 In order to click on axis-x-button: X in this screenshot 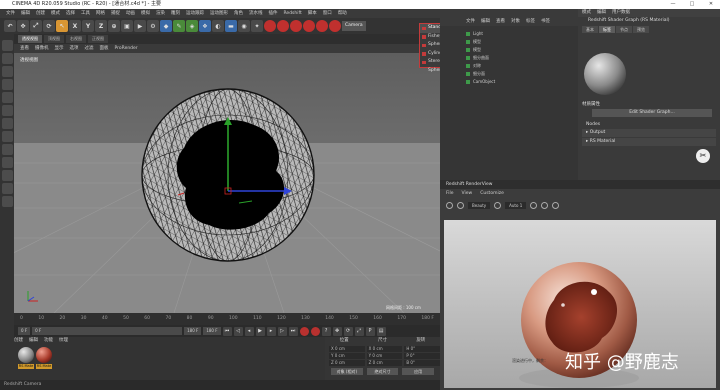, I will do `click(75, 26)`.